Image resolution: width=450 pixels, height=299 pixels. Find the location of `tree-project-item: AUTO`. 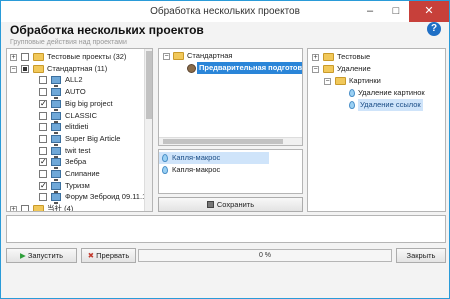

tree-project-item: AUTO is located at coordinates (76, 93).